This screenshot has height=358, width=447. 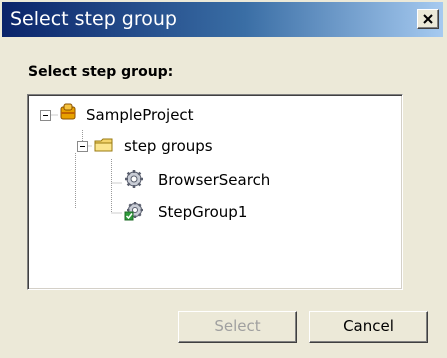 I want to click on select-button: Select, so click(x=237, y=327).